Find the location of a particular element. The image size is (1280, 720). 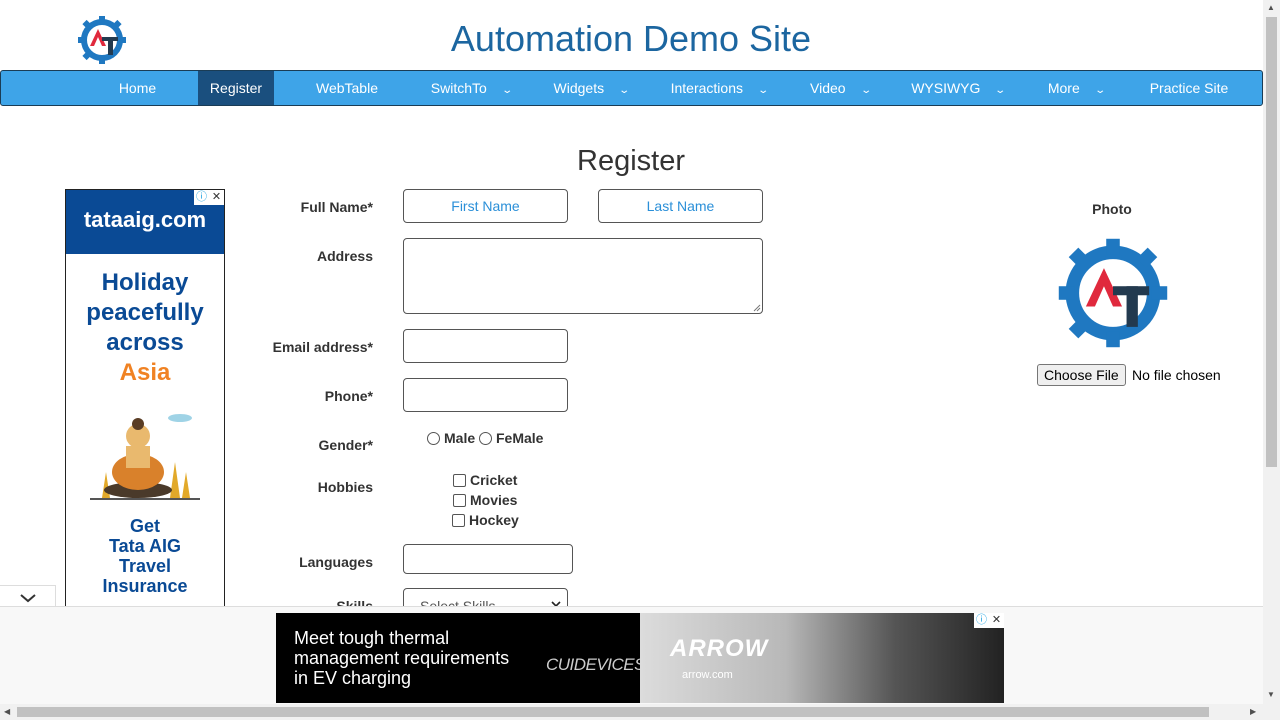

gender-female-option: FeMale is located at coordinates (511, 438).